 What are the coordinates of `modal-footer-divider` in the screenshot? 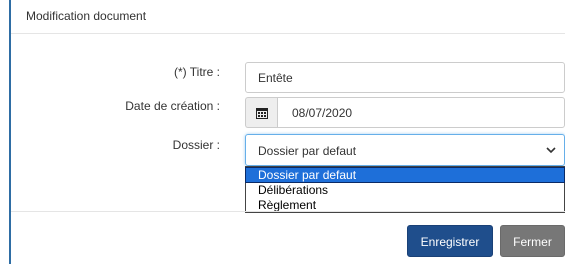 It's located at (288, 211).